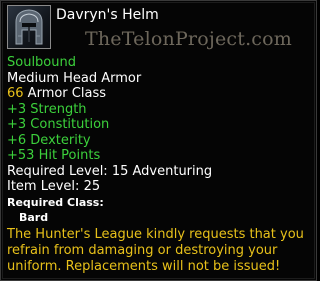  I want to click on required-class-label: Required Class:, so click(55, 202).